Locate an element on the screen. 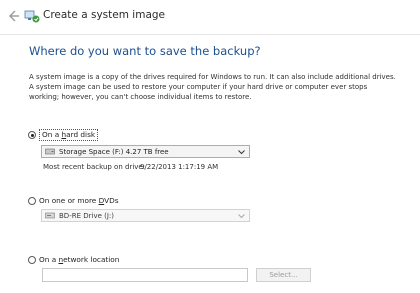 This screenshot has width=420, height=293. network-option: On a network location is located at coordinates (73, 260).